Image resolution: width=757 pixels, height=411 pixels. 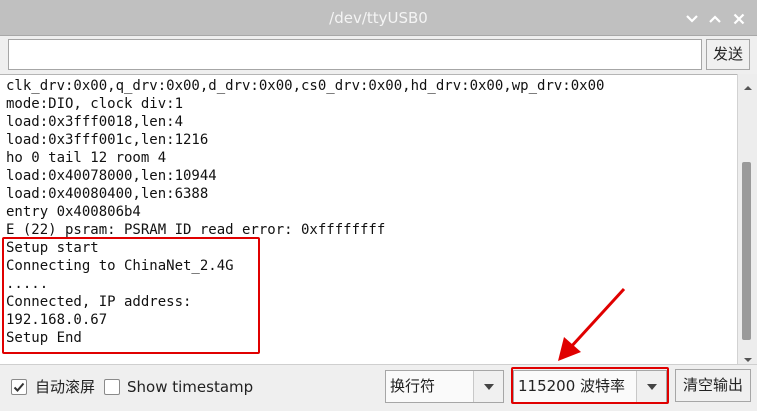 What do you see at coordinates (95, 122) in the screenshot?
I see `output-line: load:0x3fff0018,len:4` at bounding box center [95, 122].